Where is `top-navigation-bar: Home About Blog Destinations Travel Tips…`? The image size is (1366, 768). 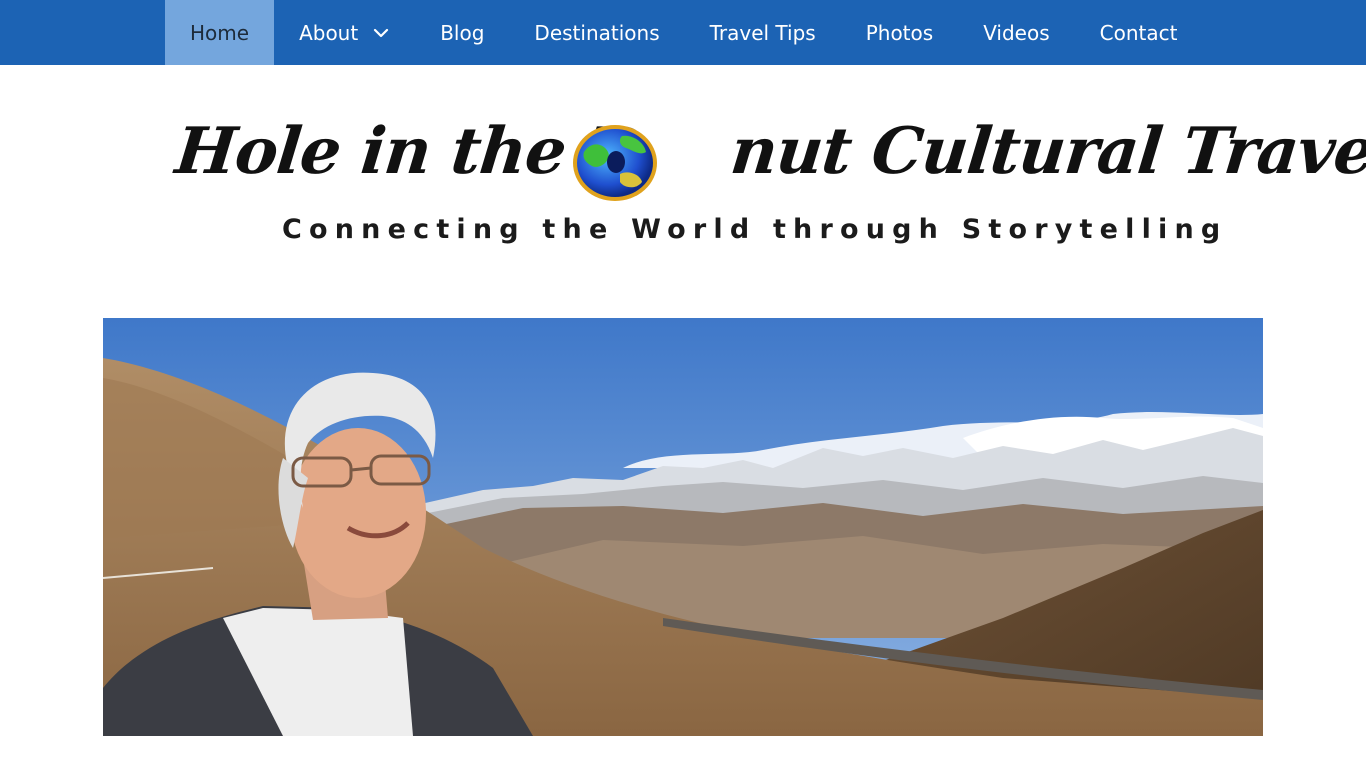 top-navigation-bar: Home About Blog Destinations Travel Tips… is located at coordinates (683, 32).